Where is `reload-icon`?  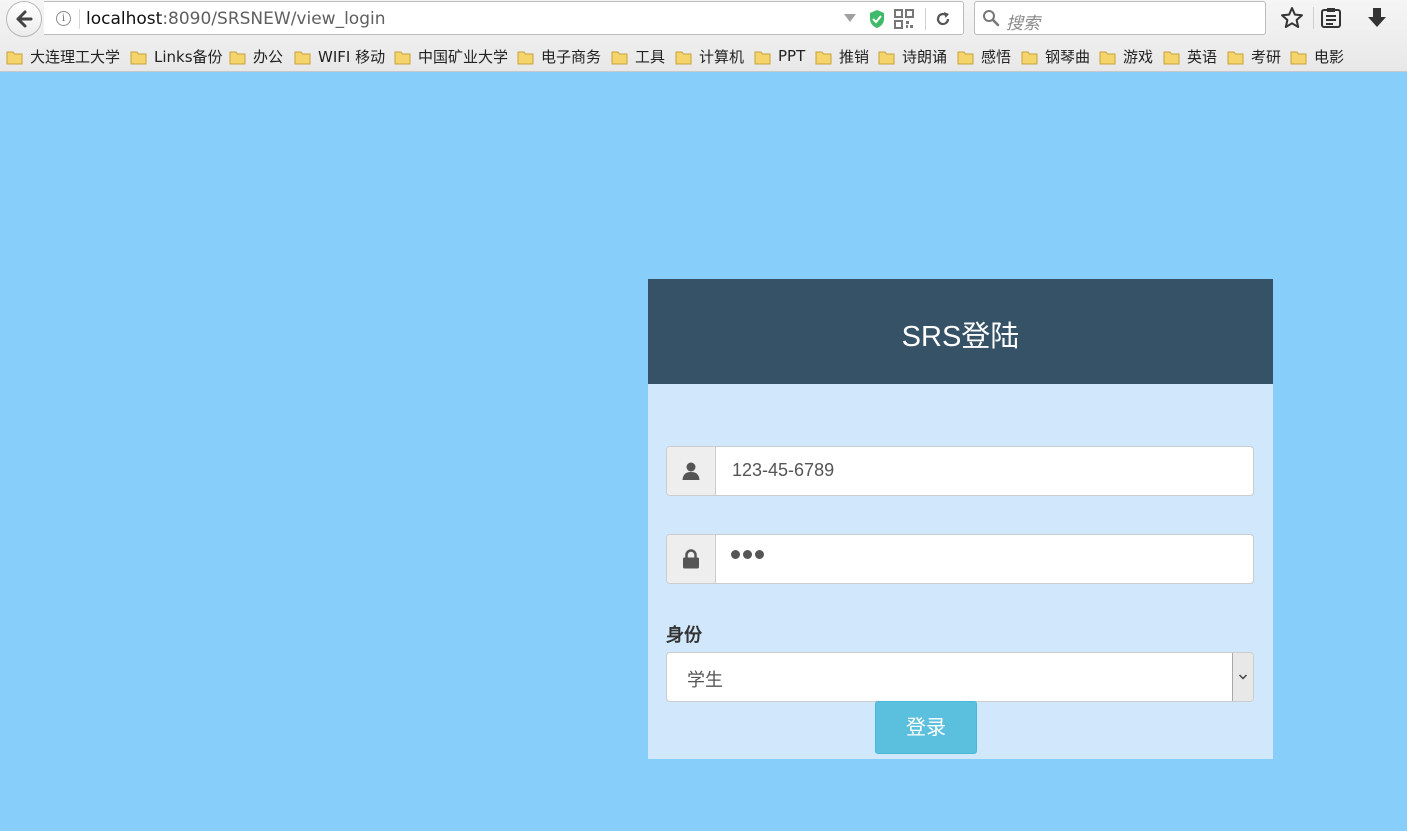 reload-icon is located at coordinates (943, 19).